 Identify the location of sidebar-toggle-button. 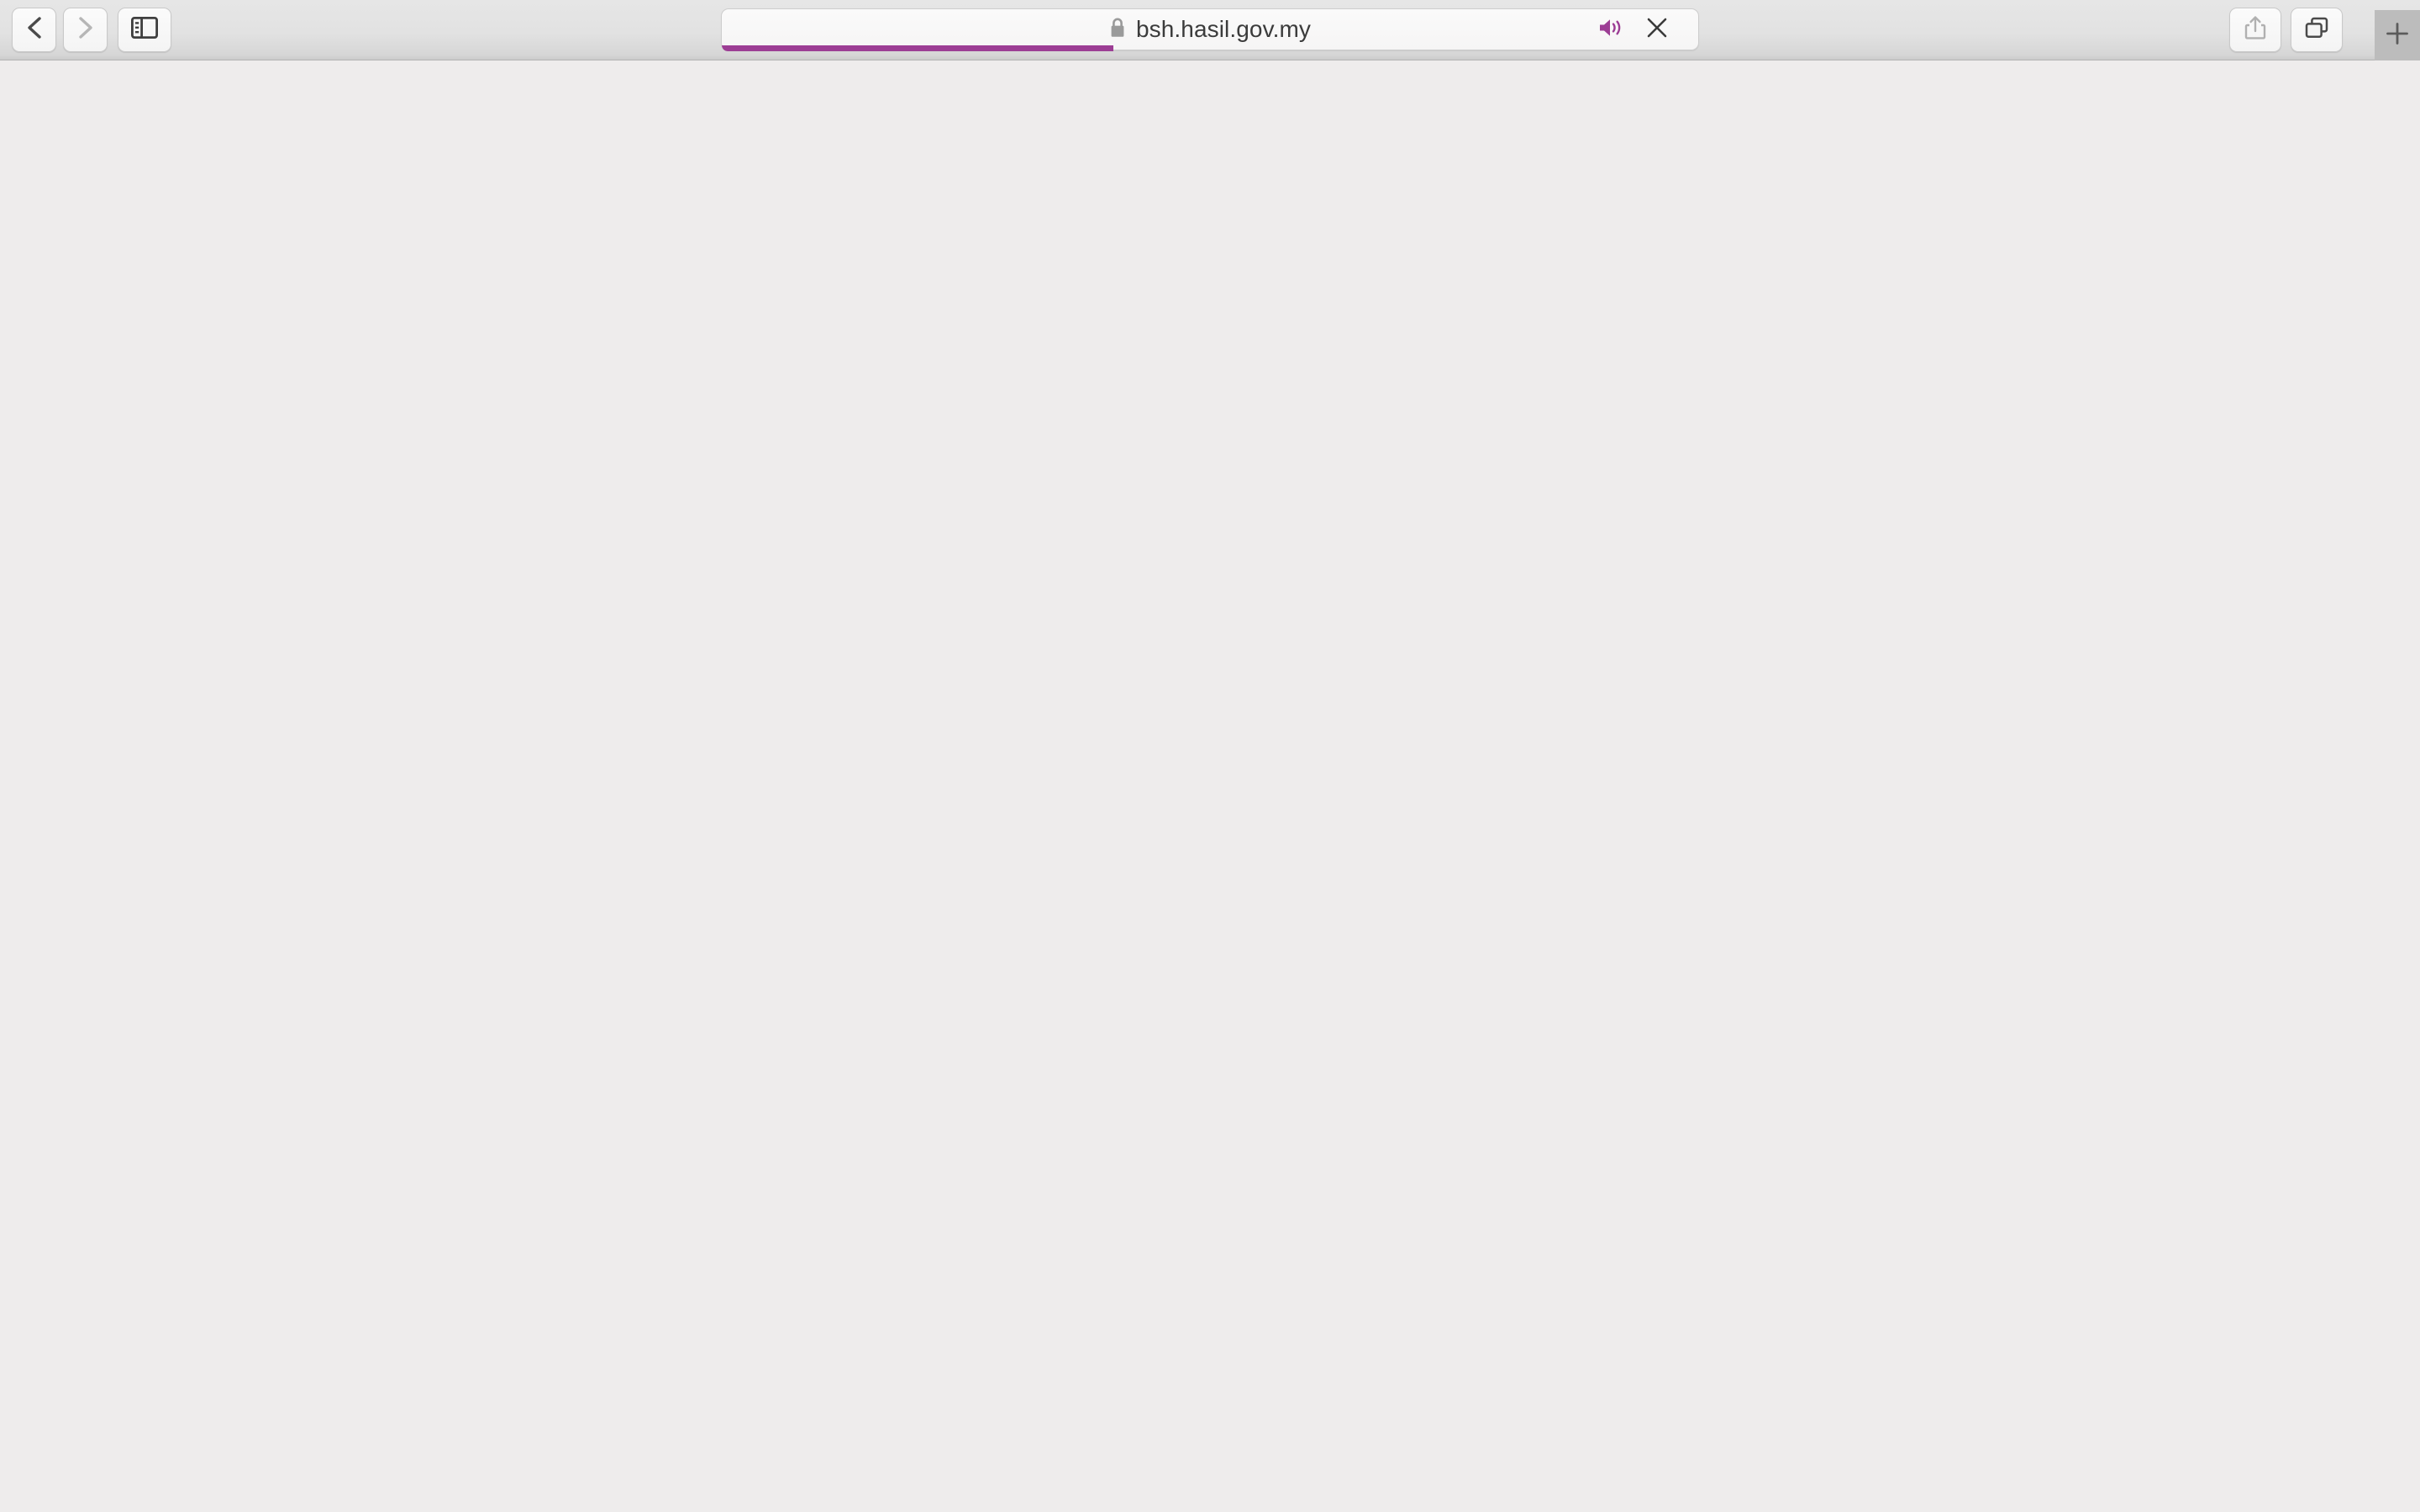
(144, 30).